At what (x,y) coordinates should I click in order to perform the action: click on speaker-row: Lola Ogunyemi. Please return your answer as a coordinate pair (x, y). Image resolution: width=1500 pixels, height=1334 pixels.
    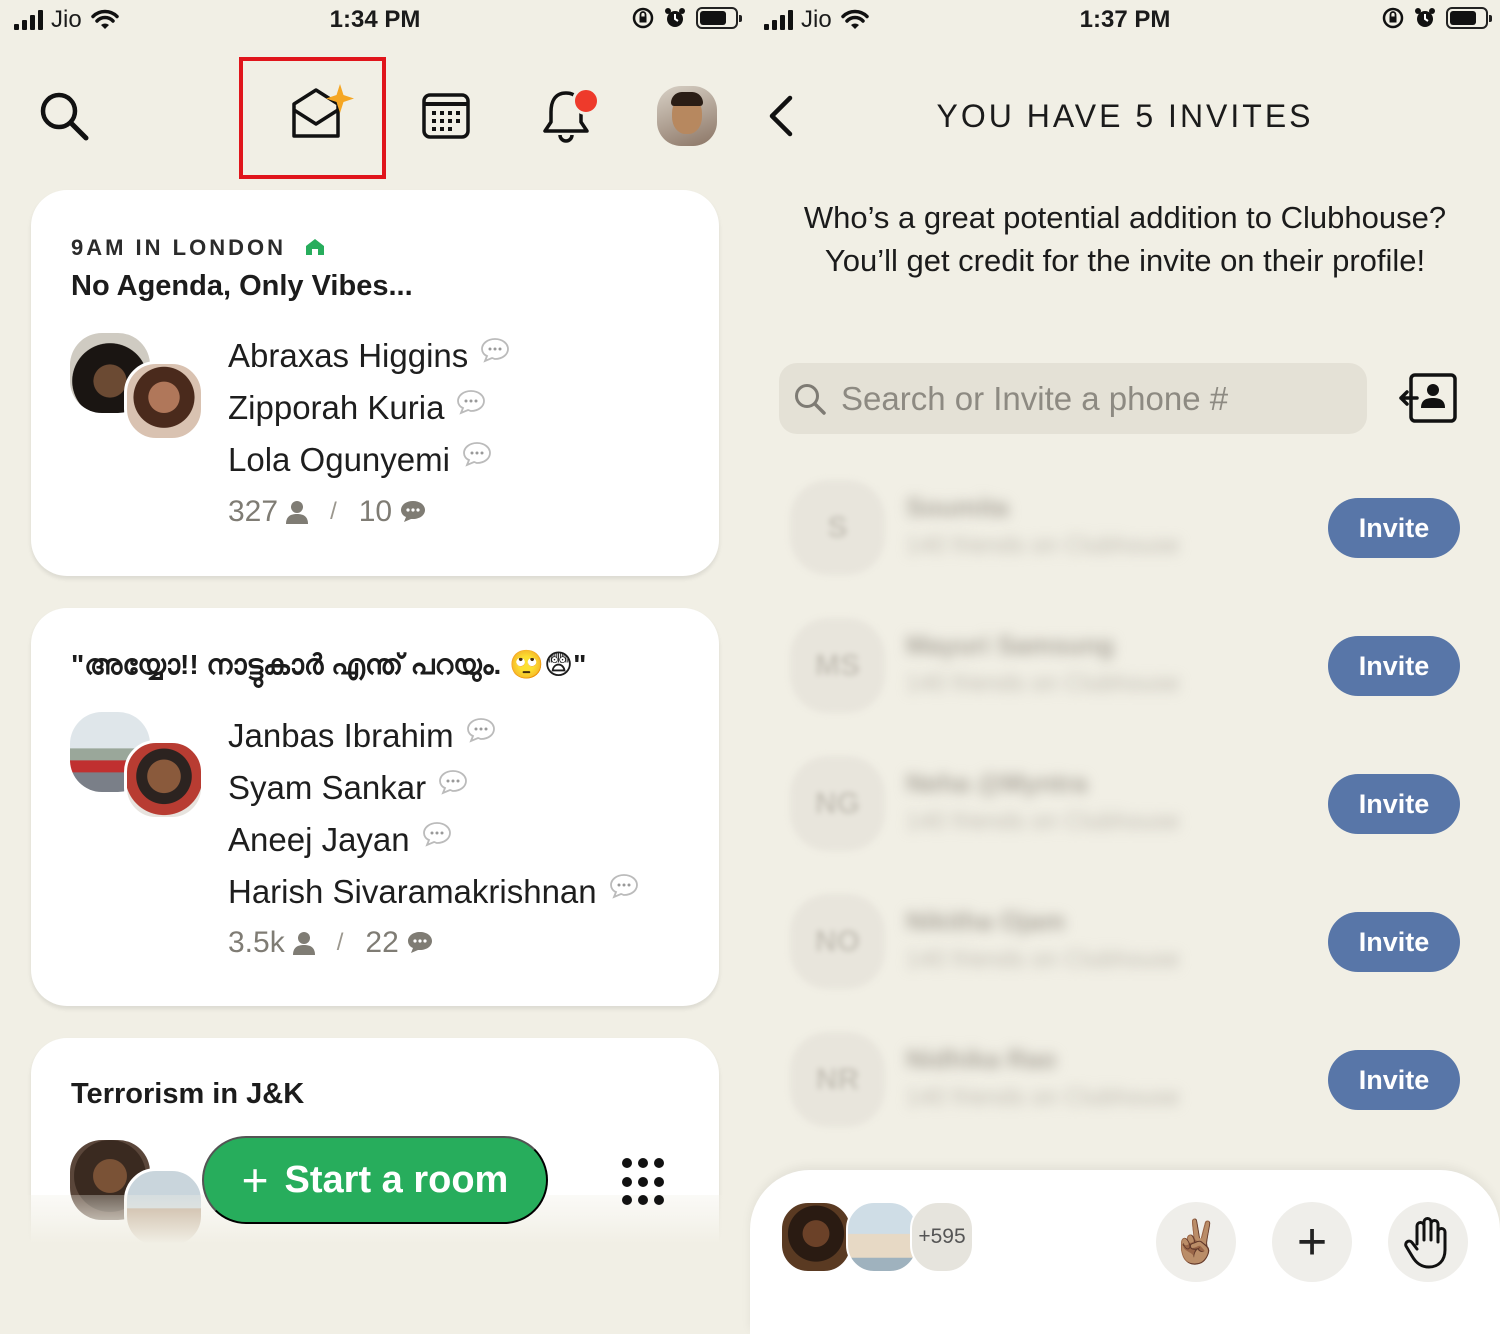
    Looking at the image, I should click on (369, 460).